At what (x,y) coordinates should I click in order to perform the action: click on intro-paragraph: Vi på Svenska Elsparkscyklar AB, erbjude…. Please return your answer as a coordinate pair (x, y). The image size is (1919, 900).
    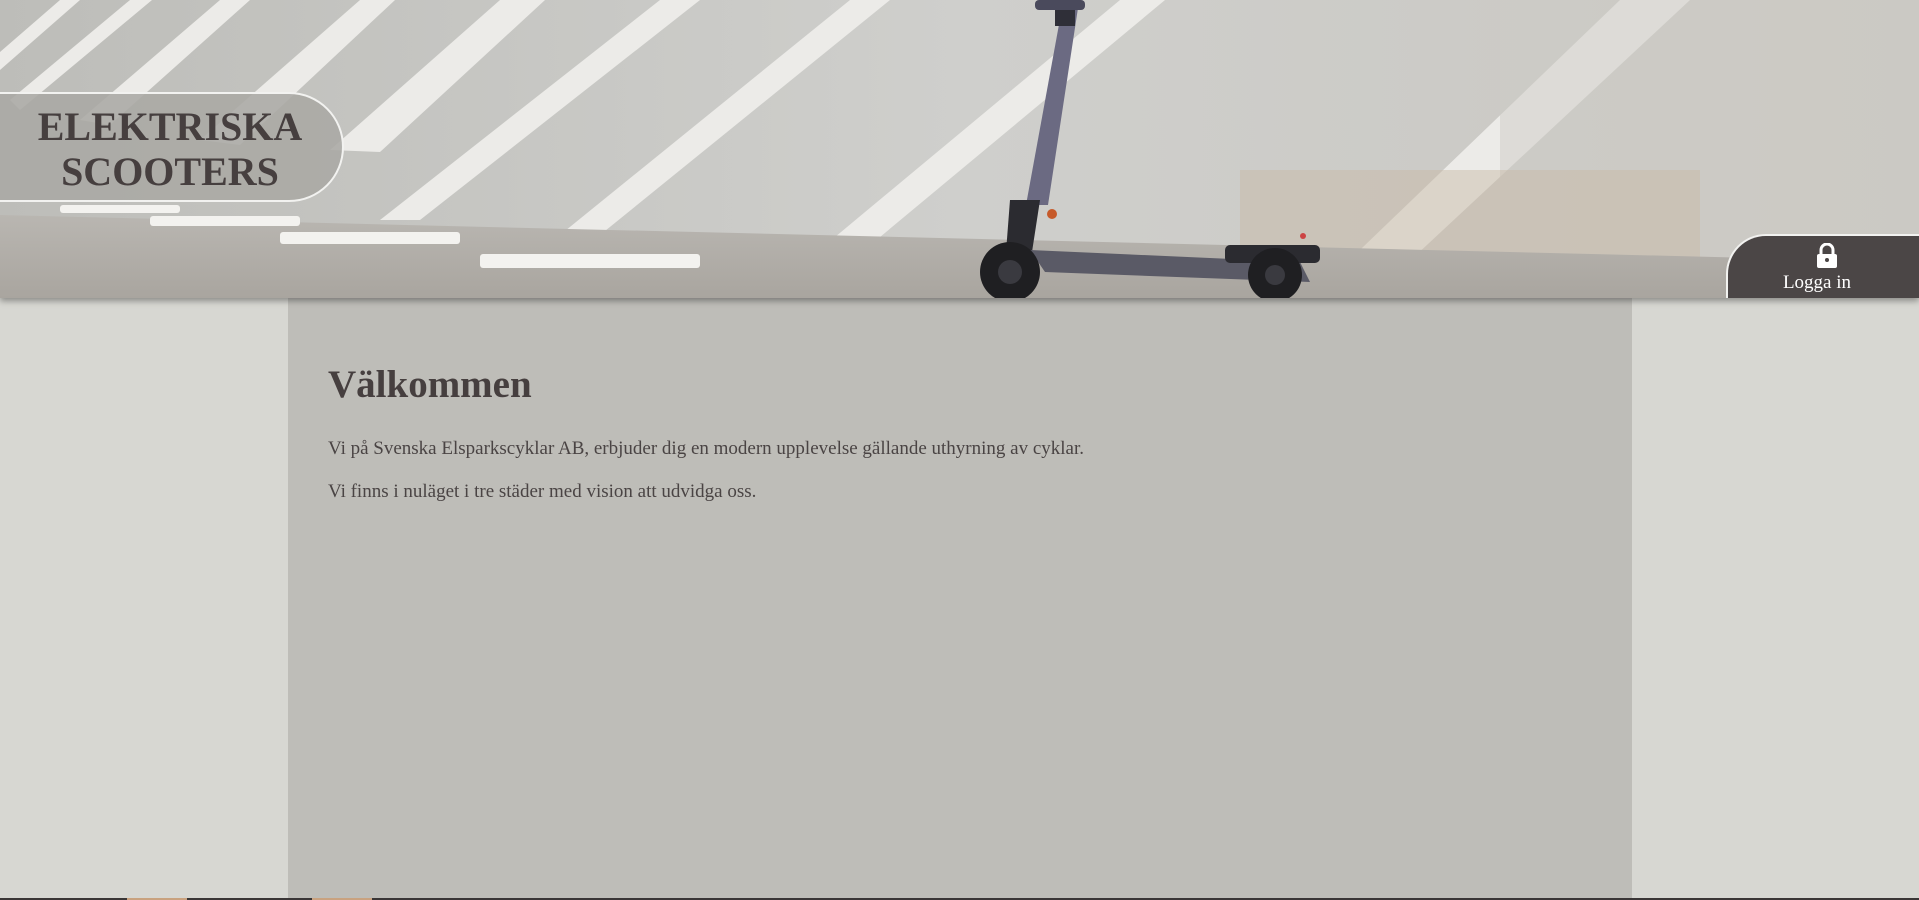
    Looking at the image, I should click on (706, 448).